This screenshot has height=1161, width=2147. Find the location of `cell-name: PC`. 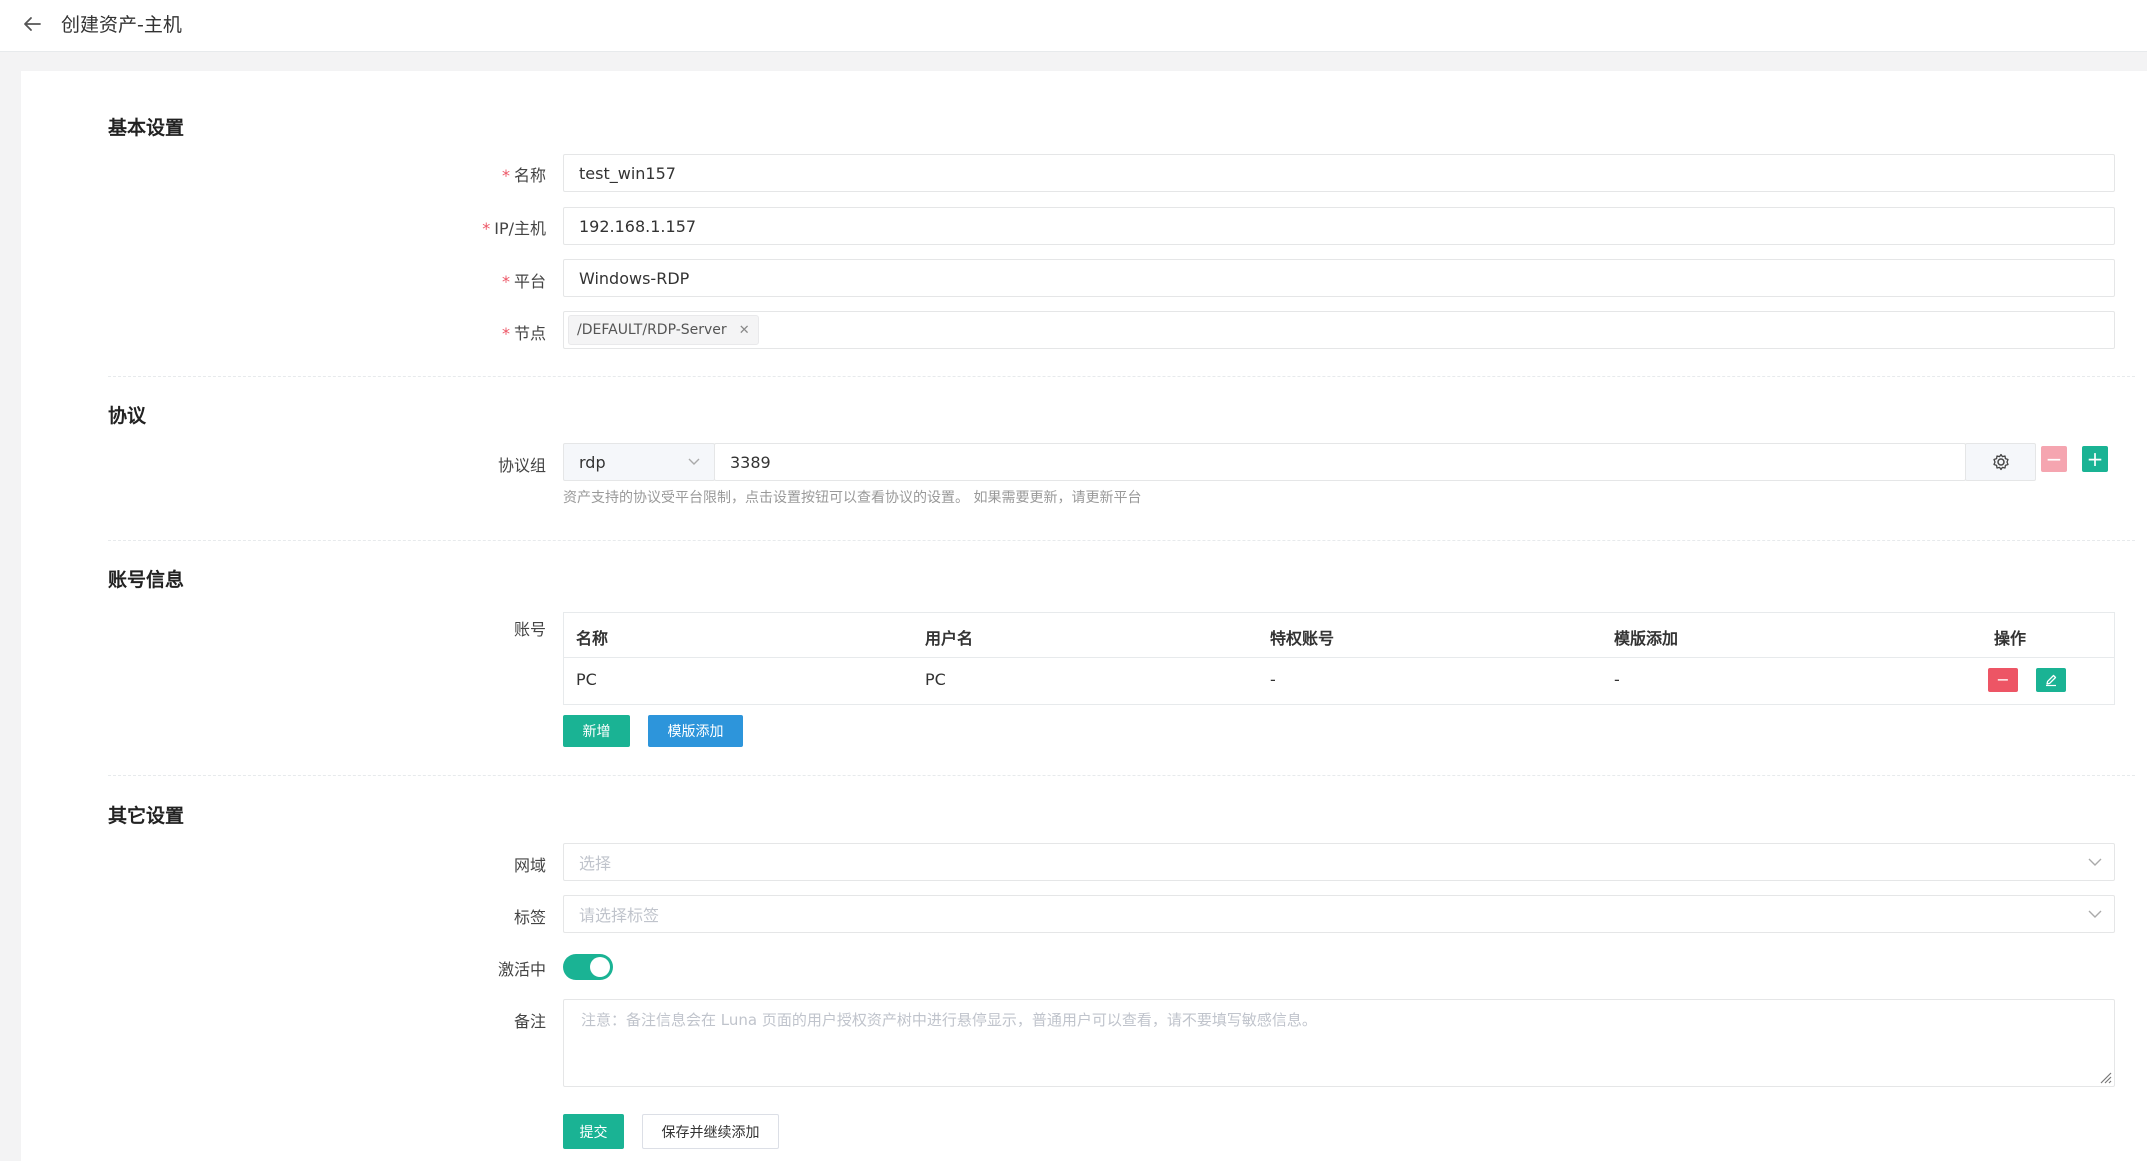

cell-name: PC is located at coordinates (586, 679).